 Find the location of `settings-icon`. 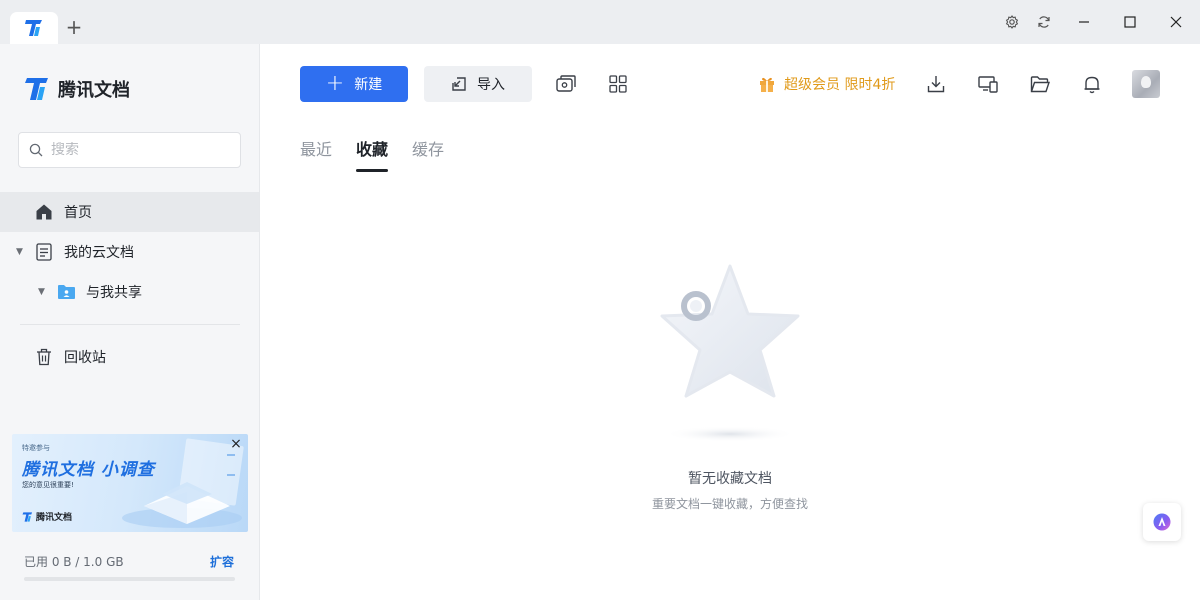

settings-icon is located at coordinates (1012, 22).